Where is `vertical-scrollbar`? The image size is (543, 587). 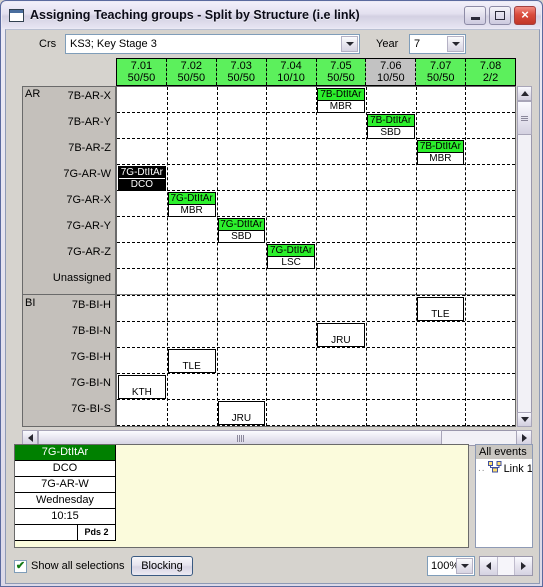
vertical-scrollbar is located at coordinates (524, 256).